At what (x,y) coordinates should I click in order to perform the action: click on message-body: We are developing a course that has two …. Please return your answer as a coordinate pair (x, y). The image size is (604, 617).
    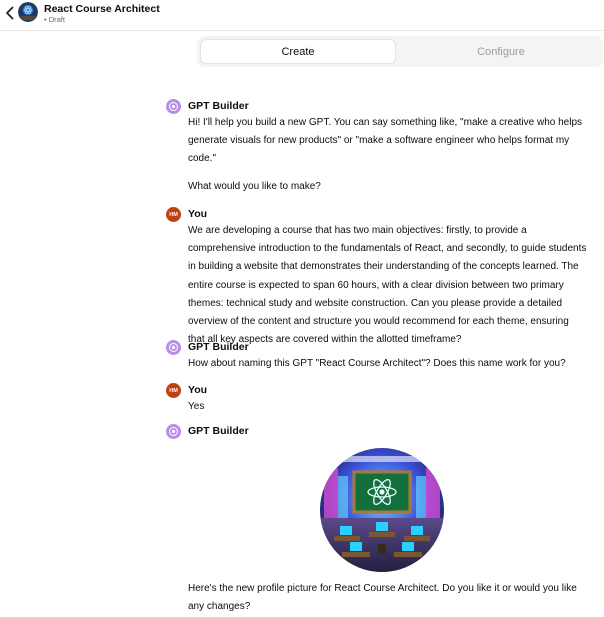
    Looking at the image, I should click on (388, 285).